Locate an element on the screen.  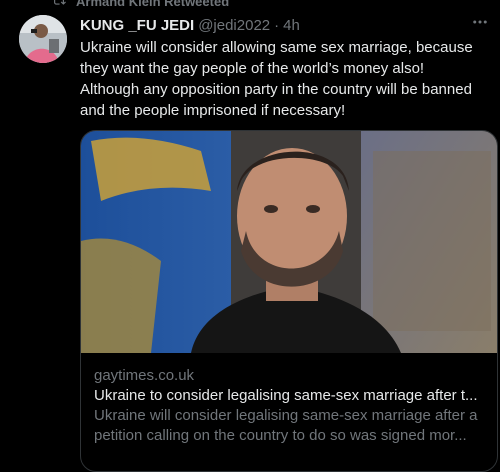
more-icon is located at coordinates (480, 24).